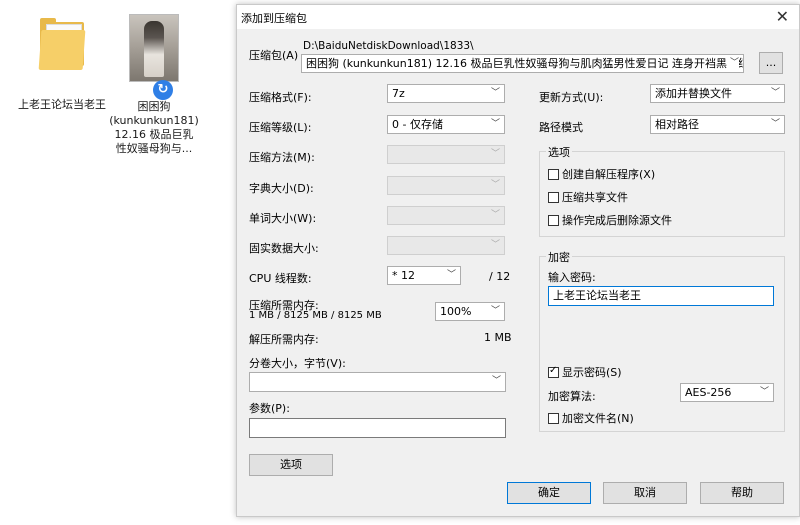  I want to click on shared-files-checkbox: 压缩共享文件, so click(588, 197).